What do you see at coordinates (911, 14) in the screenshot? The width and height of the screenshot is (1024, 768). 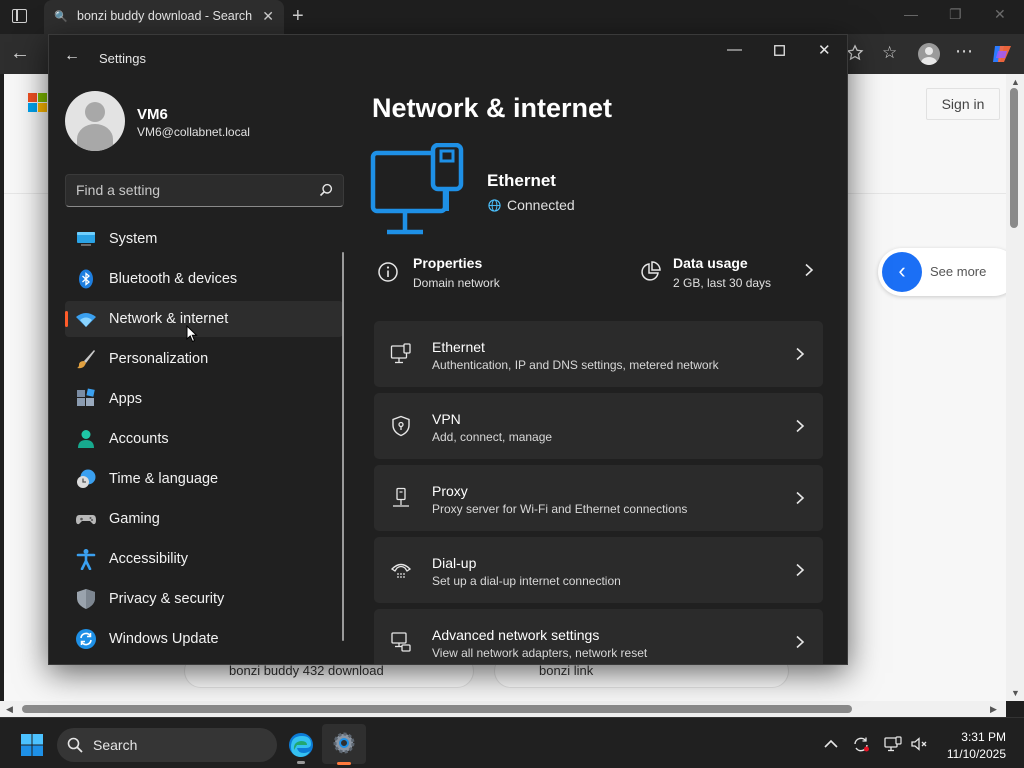 I see `browser-minimize-icon: —` at bounding box center [911, 14].